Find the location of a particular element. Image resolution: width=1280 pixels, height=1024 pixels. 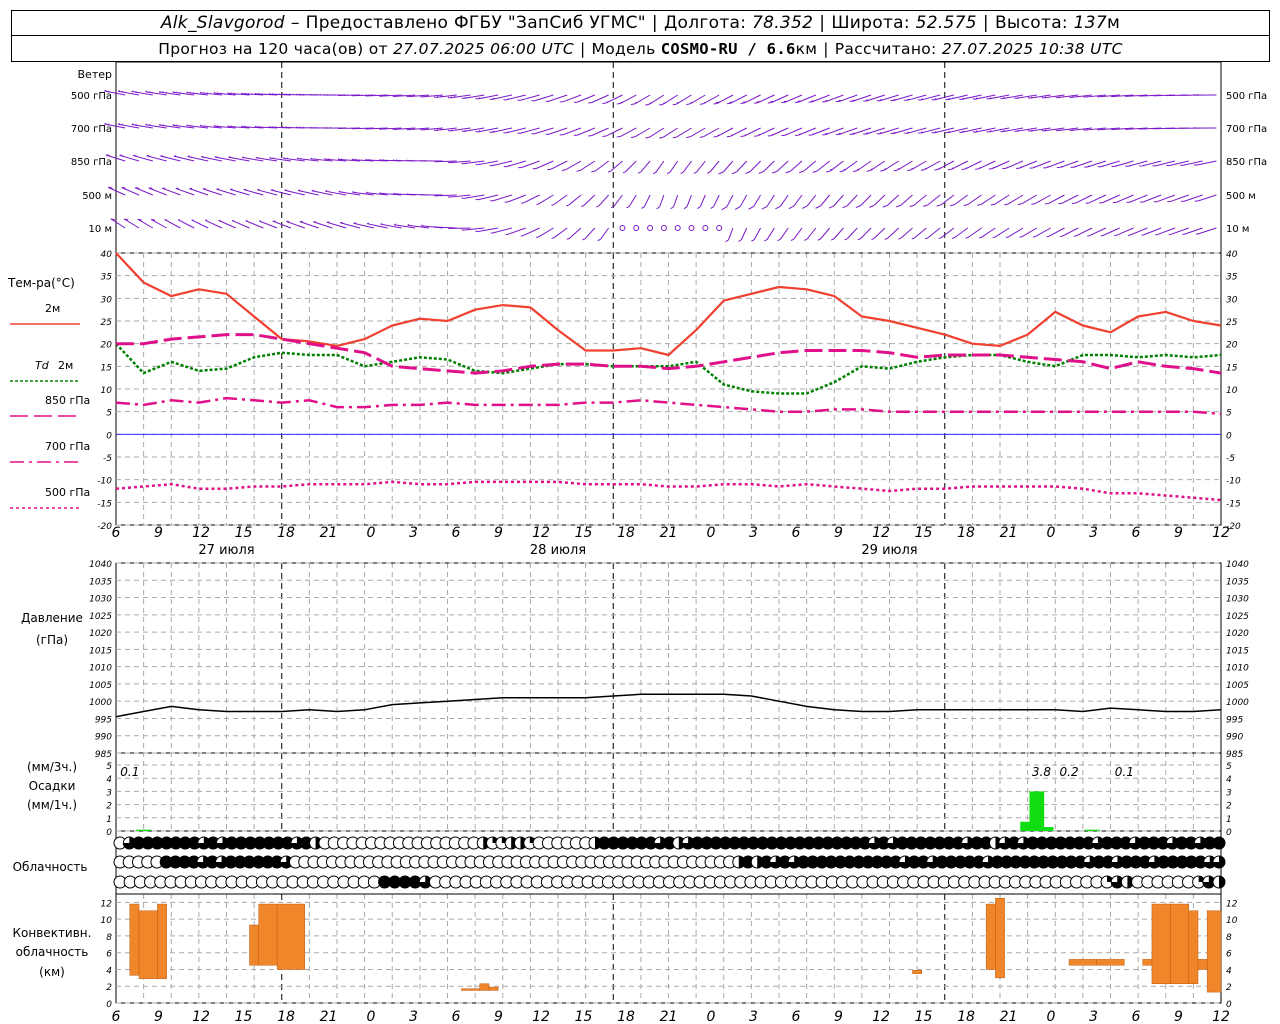

pres-y-tick-right: 1030 is located at coordinates (1237, 600).